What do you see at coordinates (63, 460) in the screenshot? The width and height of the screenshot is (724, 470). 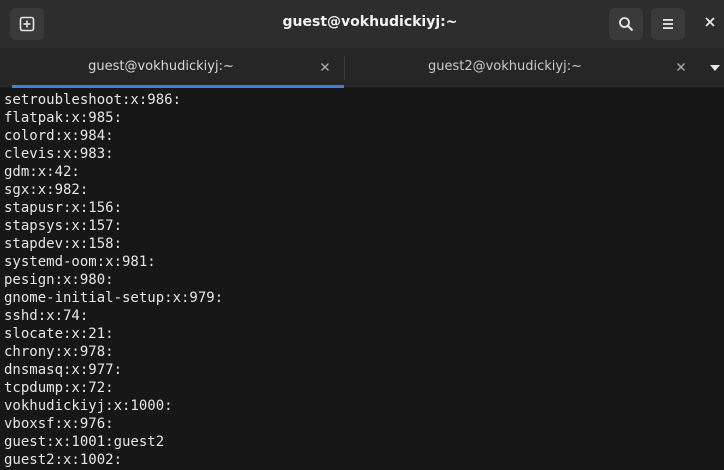 I see `terminal-line: guest2:x:1002:` at bounding box center [63, 460].